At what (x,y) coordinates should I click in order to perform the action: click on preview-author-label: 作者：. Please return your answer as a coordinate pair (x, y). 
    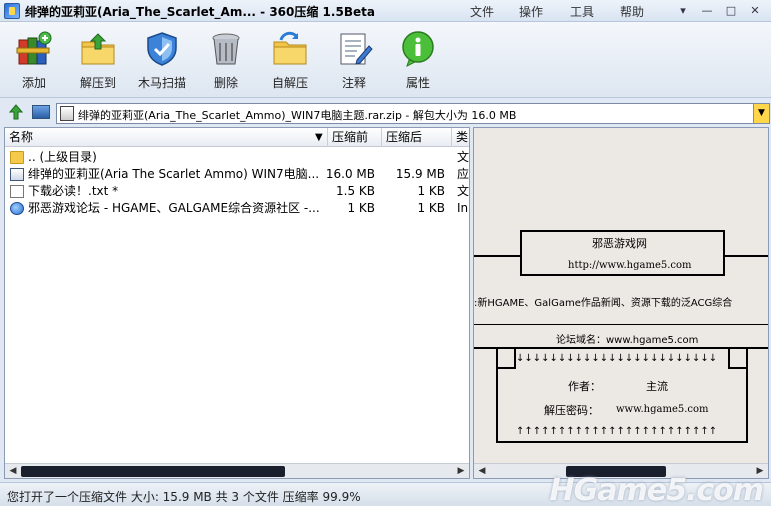
    Looking at the image, I should click on (584, 386).